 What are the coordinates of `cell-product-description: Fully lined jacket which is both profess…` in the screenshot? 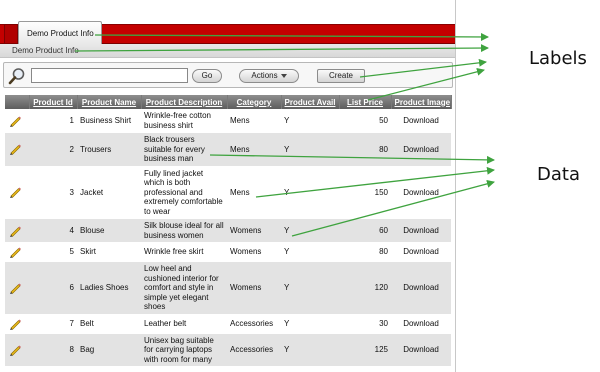 It's located at (184, 192).